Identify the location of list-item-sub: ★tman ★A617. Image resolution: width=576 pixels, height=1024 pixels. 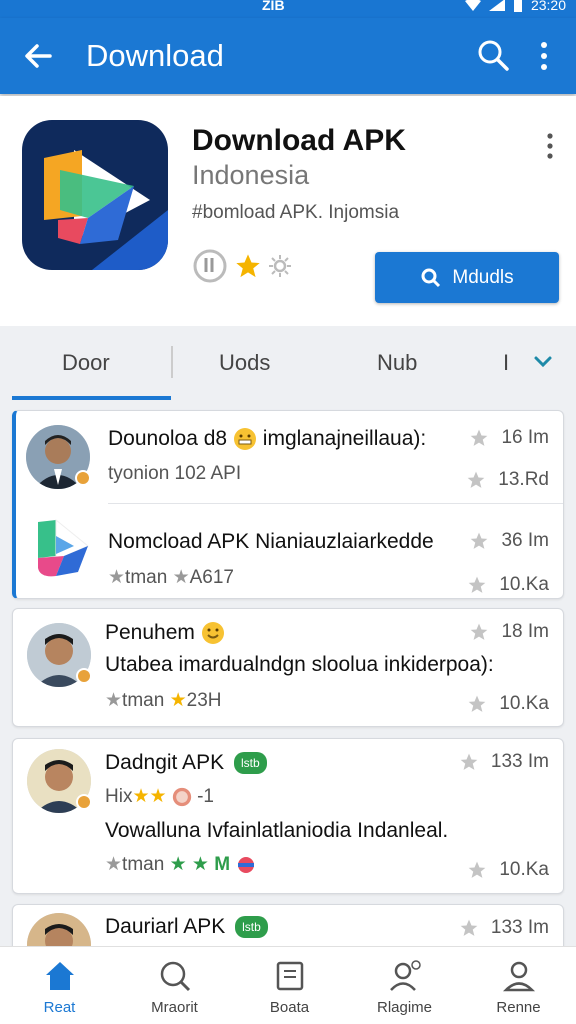
(171, 577).